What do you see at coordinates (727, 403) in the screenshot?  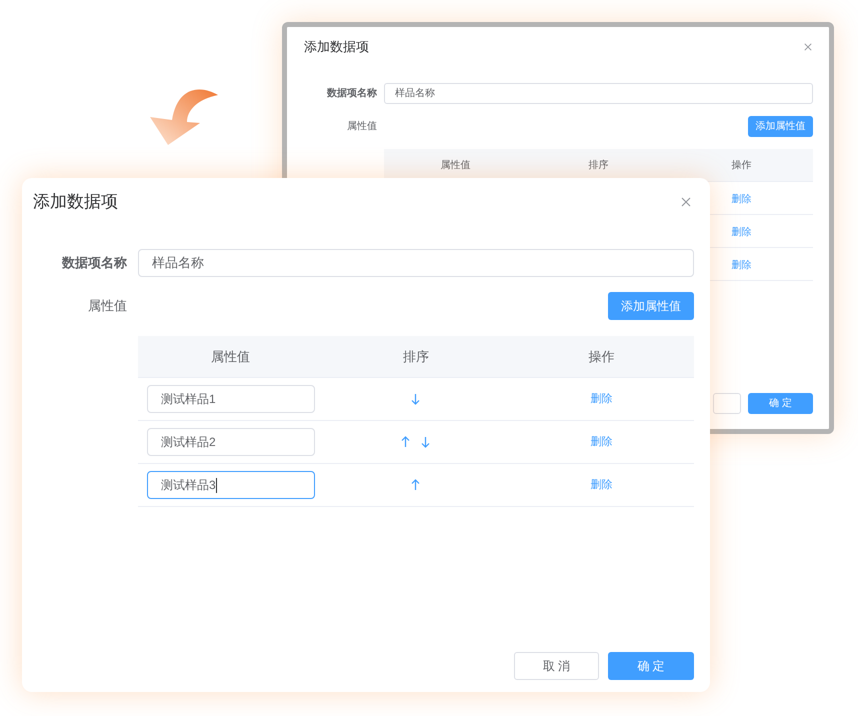 I see `partial-button` at bounding box center [727, 403].